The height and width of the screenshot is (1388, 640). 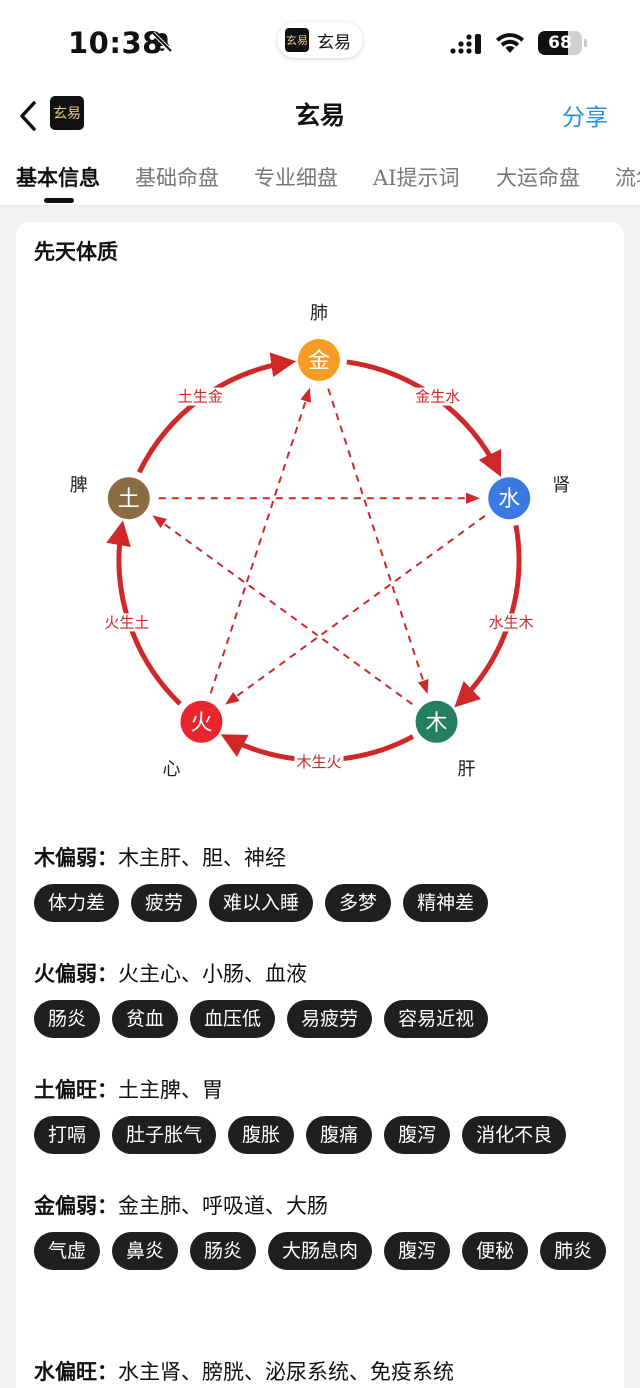 I want to click on tab-basic-chart: 基础命盘, so click(x=177, y=177).